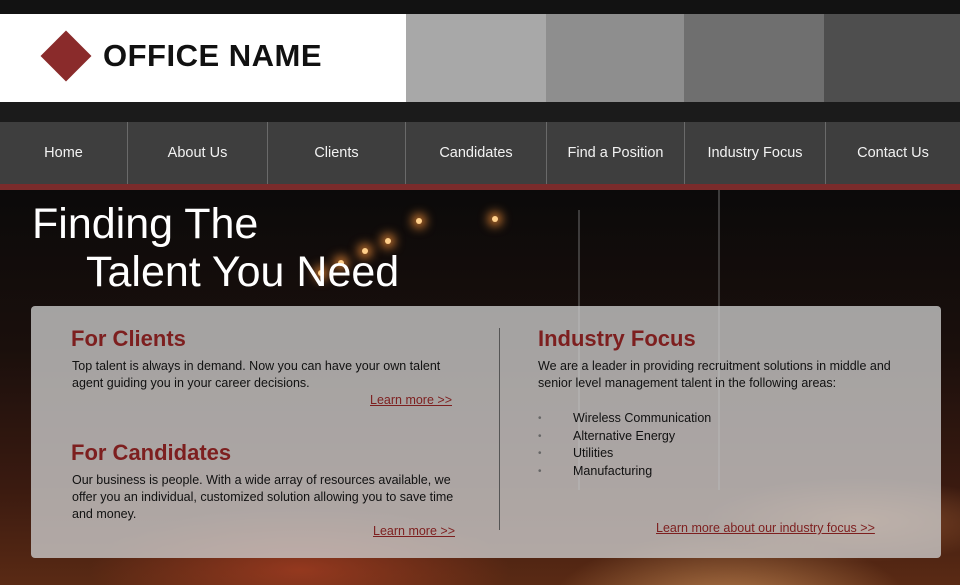 Image resolution: width=960 pixels, height=585 pixels. I want to click on list-item: • Manufacturing, so click(624, 472).